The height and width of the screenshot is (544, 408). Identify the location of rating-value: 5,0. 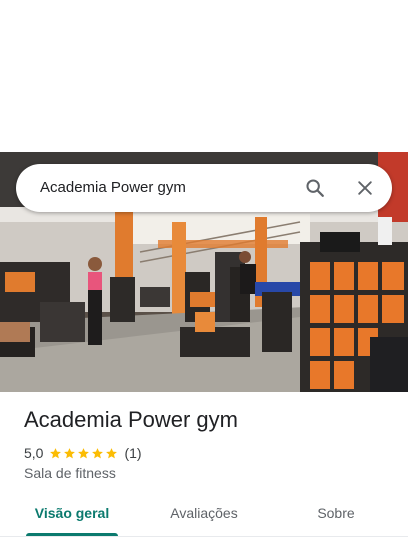
(34, 453).